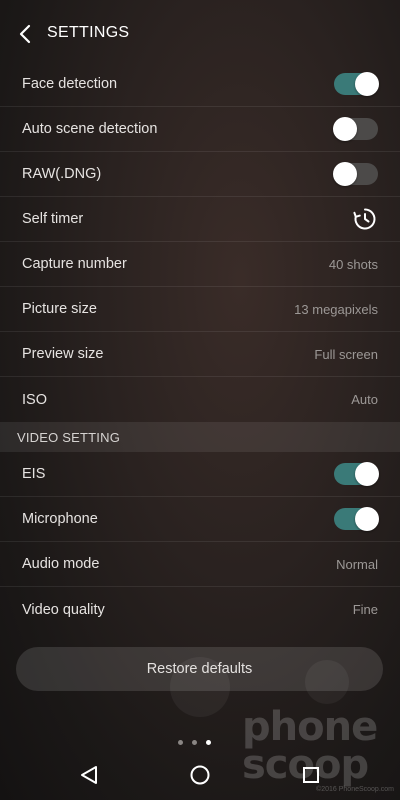 The width and height of the screenshot is (400, 800). I want to click on watermark-copyright: ©2016 PhoneScoop.com, so click(355, 789).